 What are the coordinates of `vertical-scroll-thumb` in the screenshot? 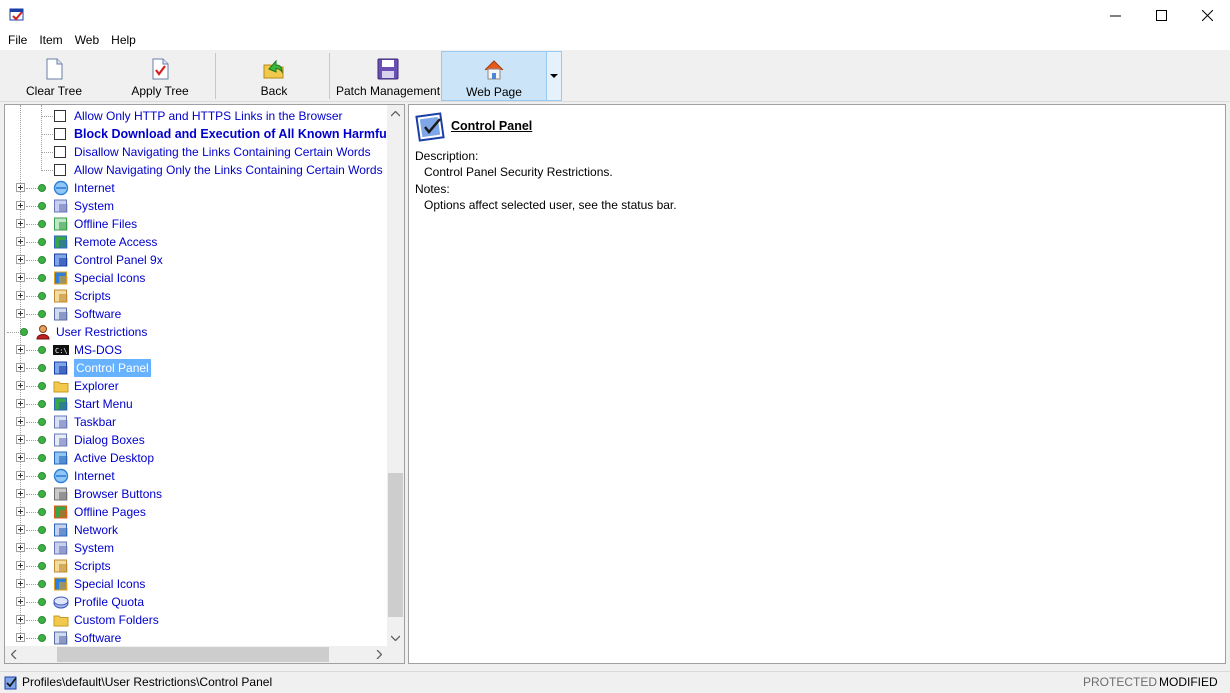 It's located at (395, 545).